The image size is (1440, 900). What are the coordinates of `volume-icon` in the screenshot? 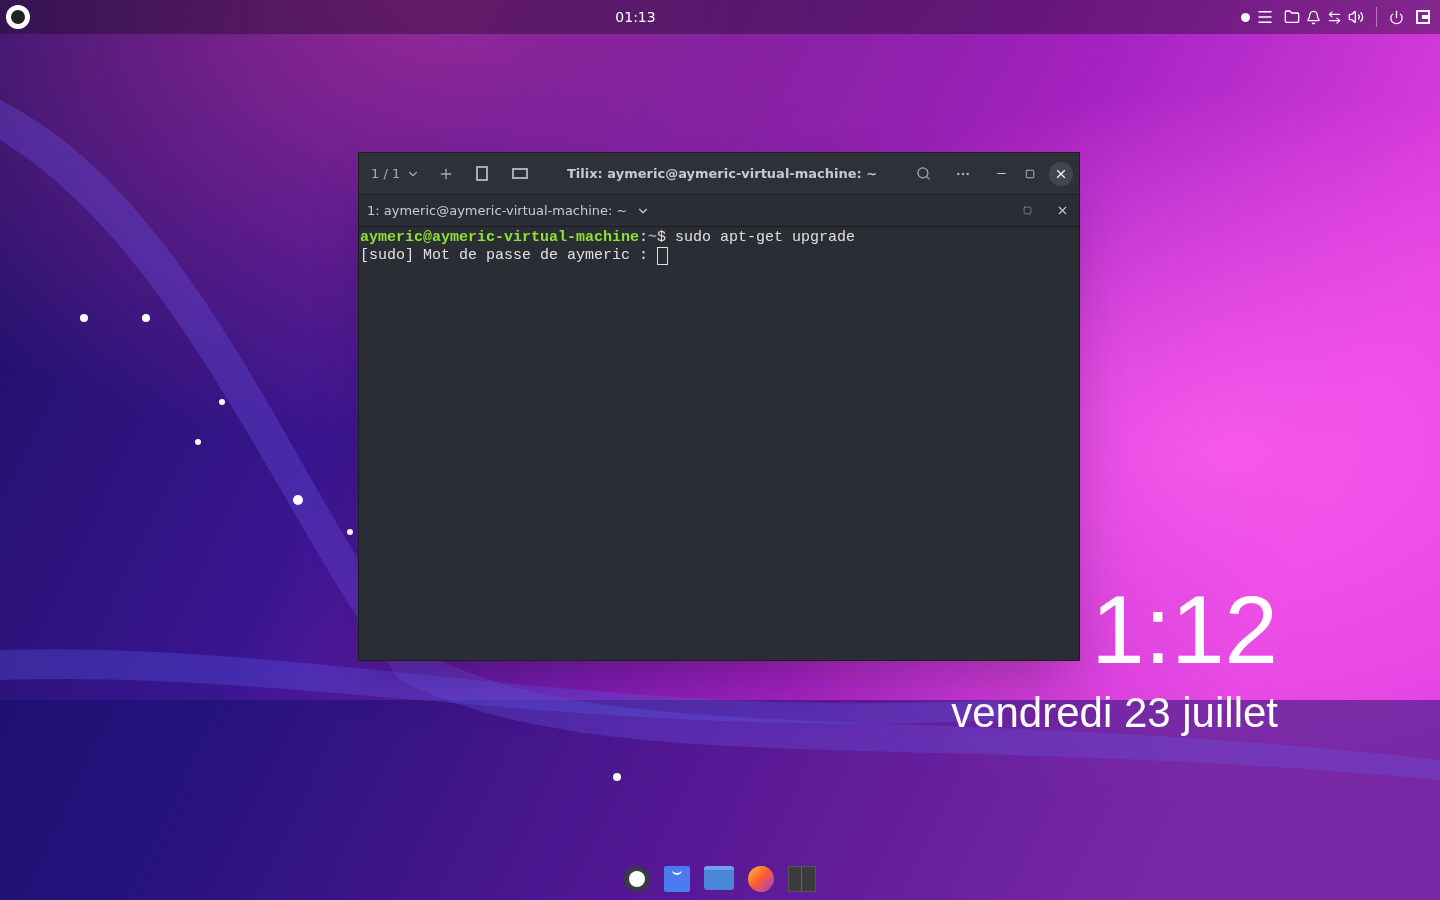 It's located at (1356, 17).